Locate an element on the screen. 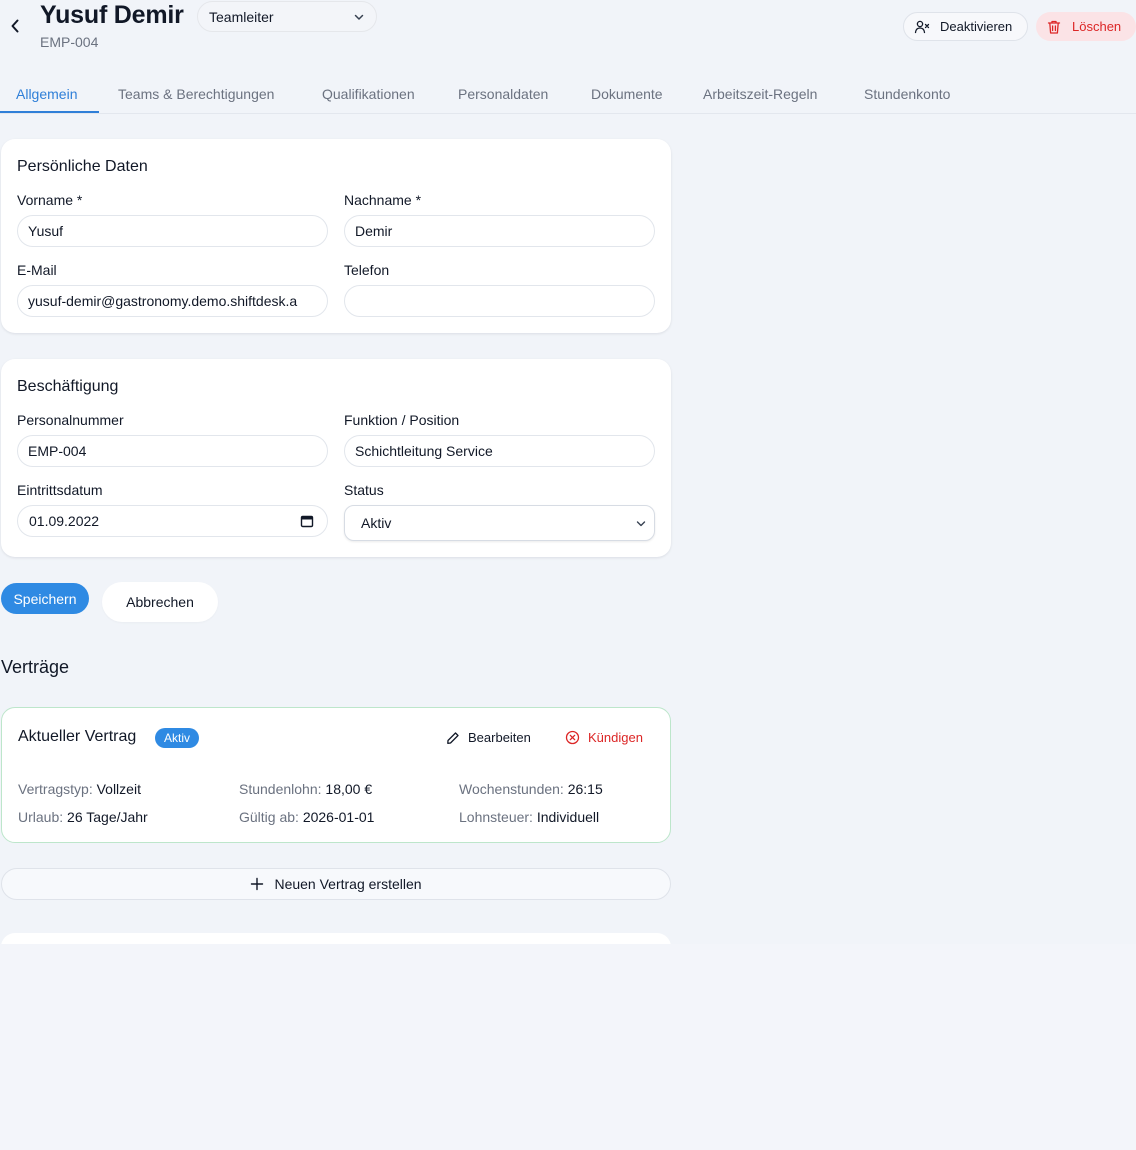 Image resolution: width=1136 pixels, height=1150 pixels. status-badge: Aktiv is located at coordinates (177, 738).